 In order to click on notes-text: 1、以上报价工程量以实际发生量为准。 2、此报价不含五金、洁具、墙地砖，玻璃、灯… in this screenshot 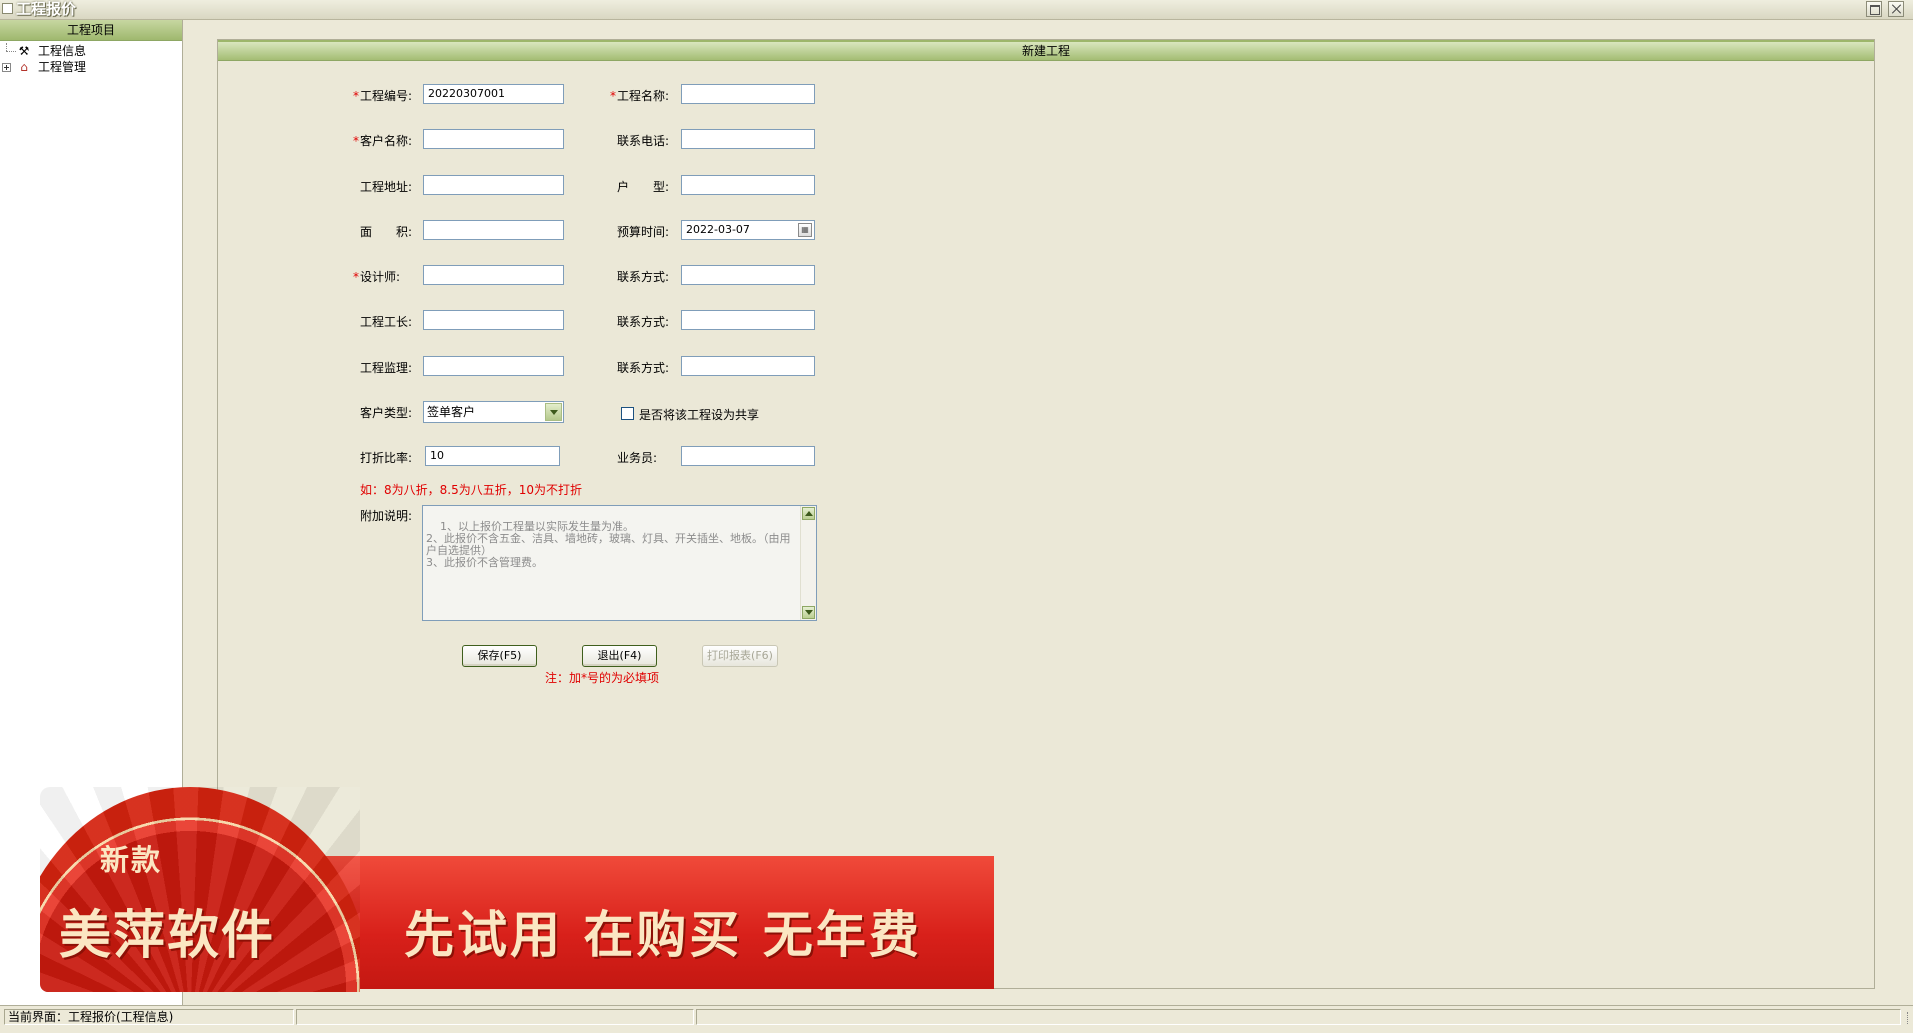, I will do `click(608, 544)`.